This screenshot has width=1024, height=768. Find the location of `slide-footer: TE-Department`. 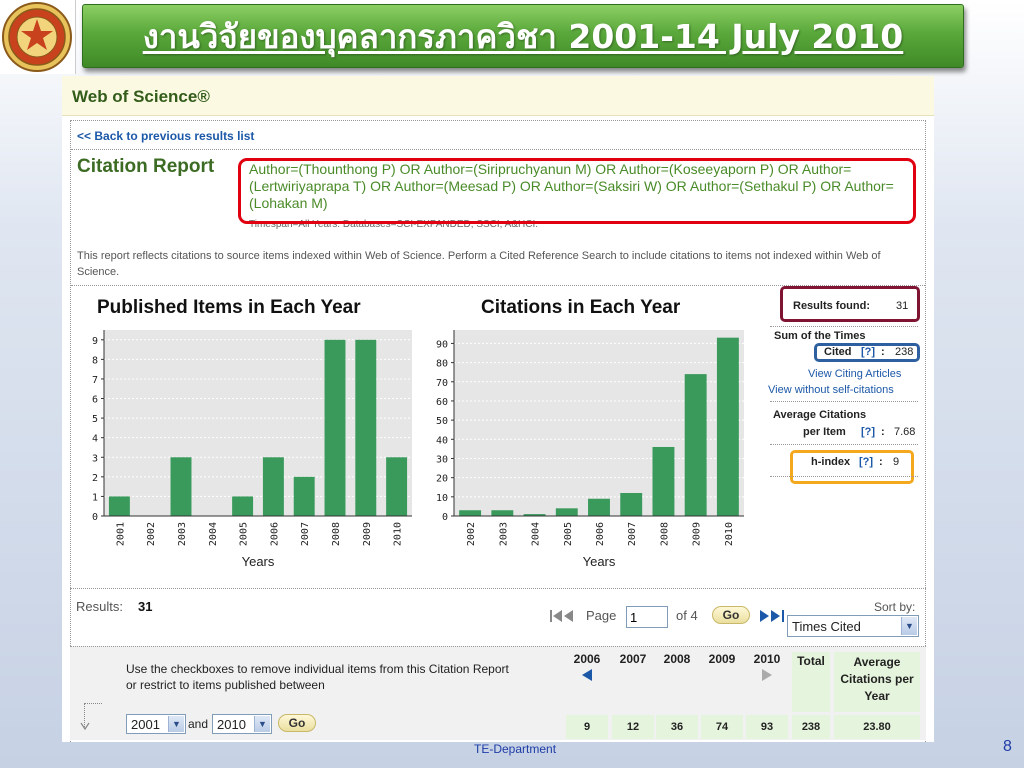

slide-footer: TE-Department is located at coordinates (515, 749).